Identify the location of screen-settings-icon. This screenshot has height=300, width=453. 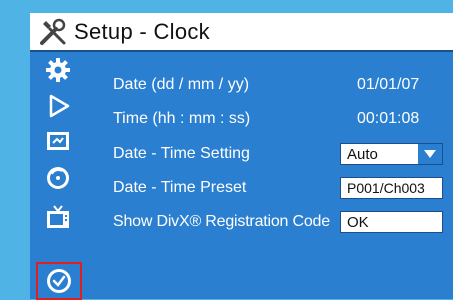
(58, 141).